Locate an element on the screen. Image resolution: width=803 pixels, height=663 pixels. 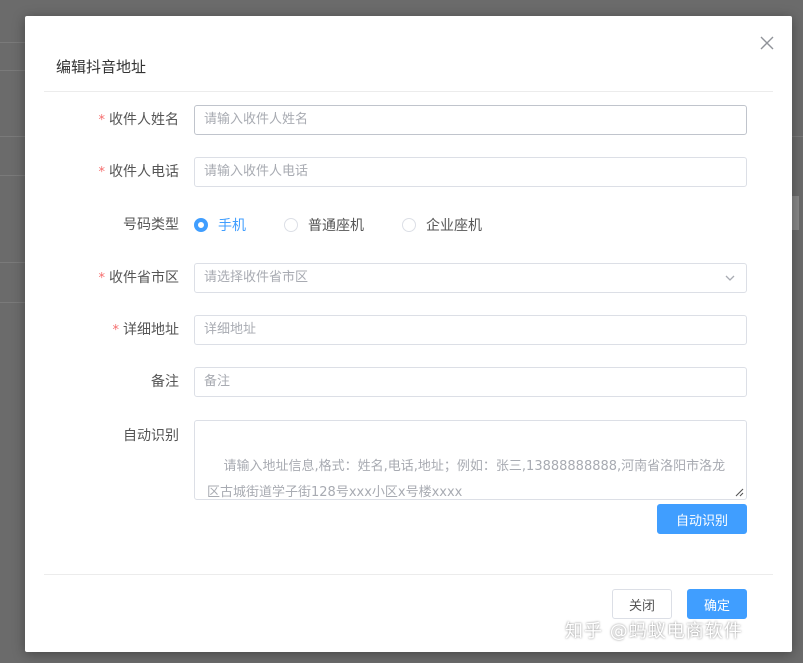
remark-input: 备注 is located at coordinates (470, 382).